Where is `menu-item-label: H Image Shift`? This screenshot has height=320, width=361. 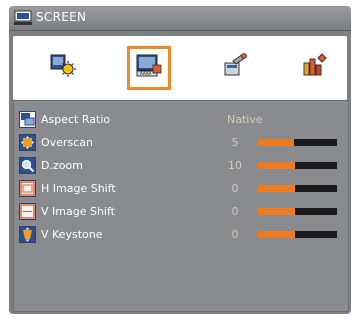
menu-item-label: H Image Shift is located at coordinates (78, 188).